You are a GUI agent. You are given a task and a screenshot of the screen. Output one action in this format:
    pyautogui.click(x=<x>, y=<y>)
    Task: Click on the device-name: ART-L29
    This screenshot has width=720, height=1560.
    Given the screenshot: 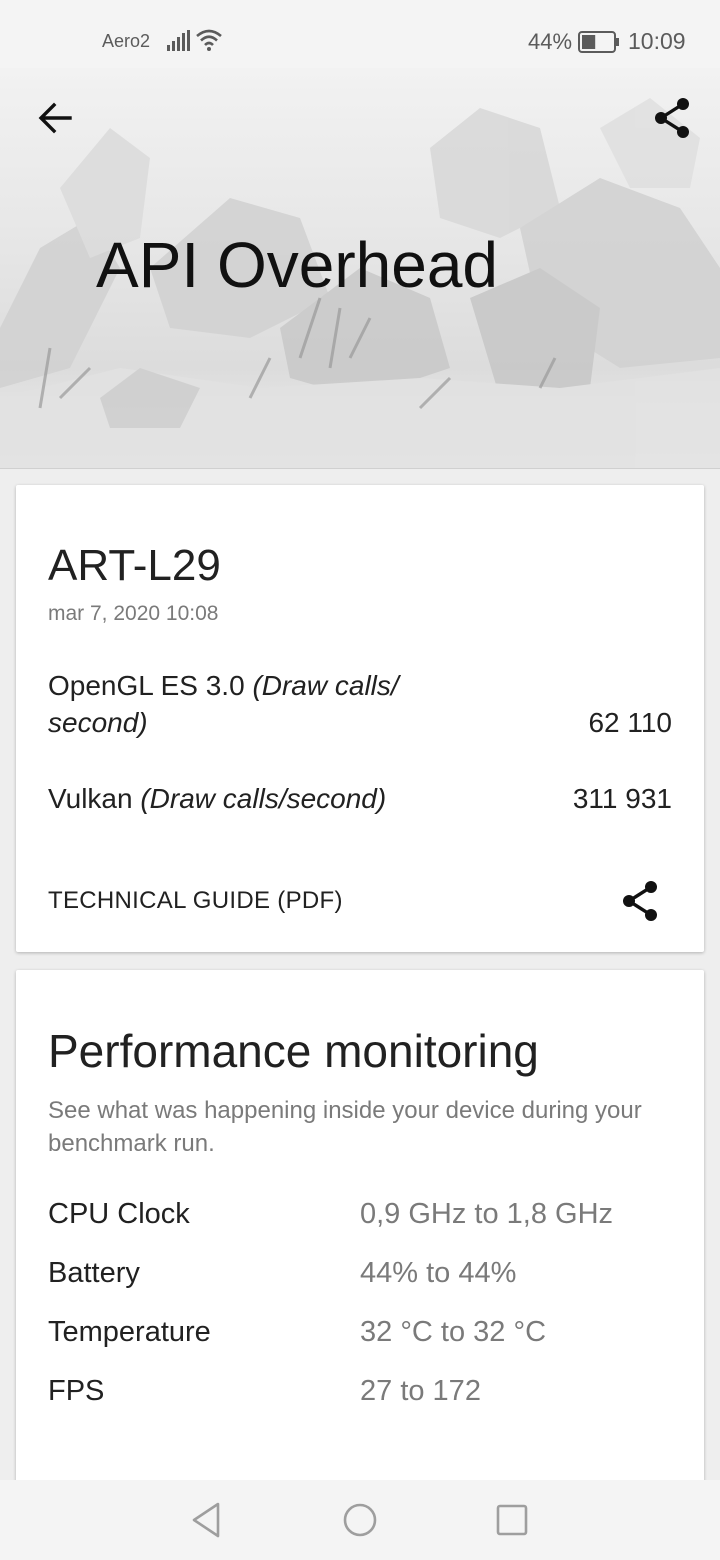 What is the action you would take?
    pyautogui.click(x=134, y=565)
    